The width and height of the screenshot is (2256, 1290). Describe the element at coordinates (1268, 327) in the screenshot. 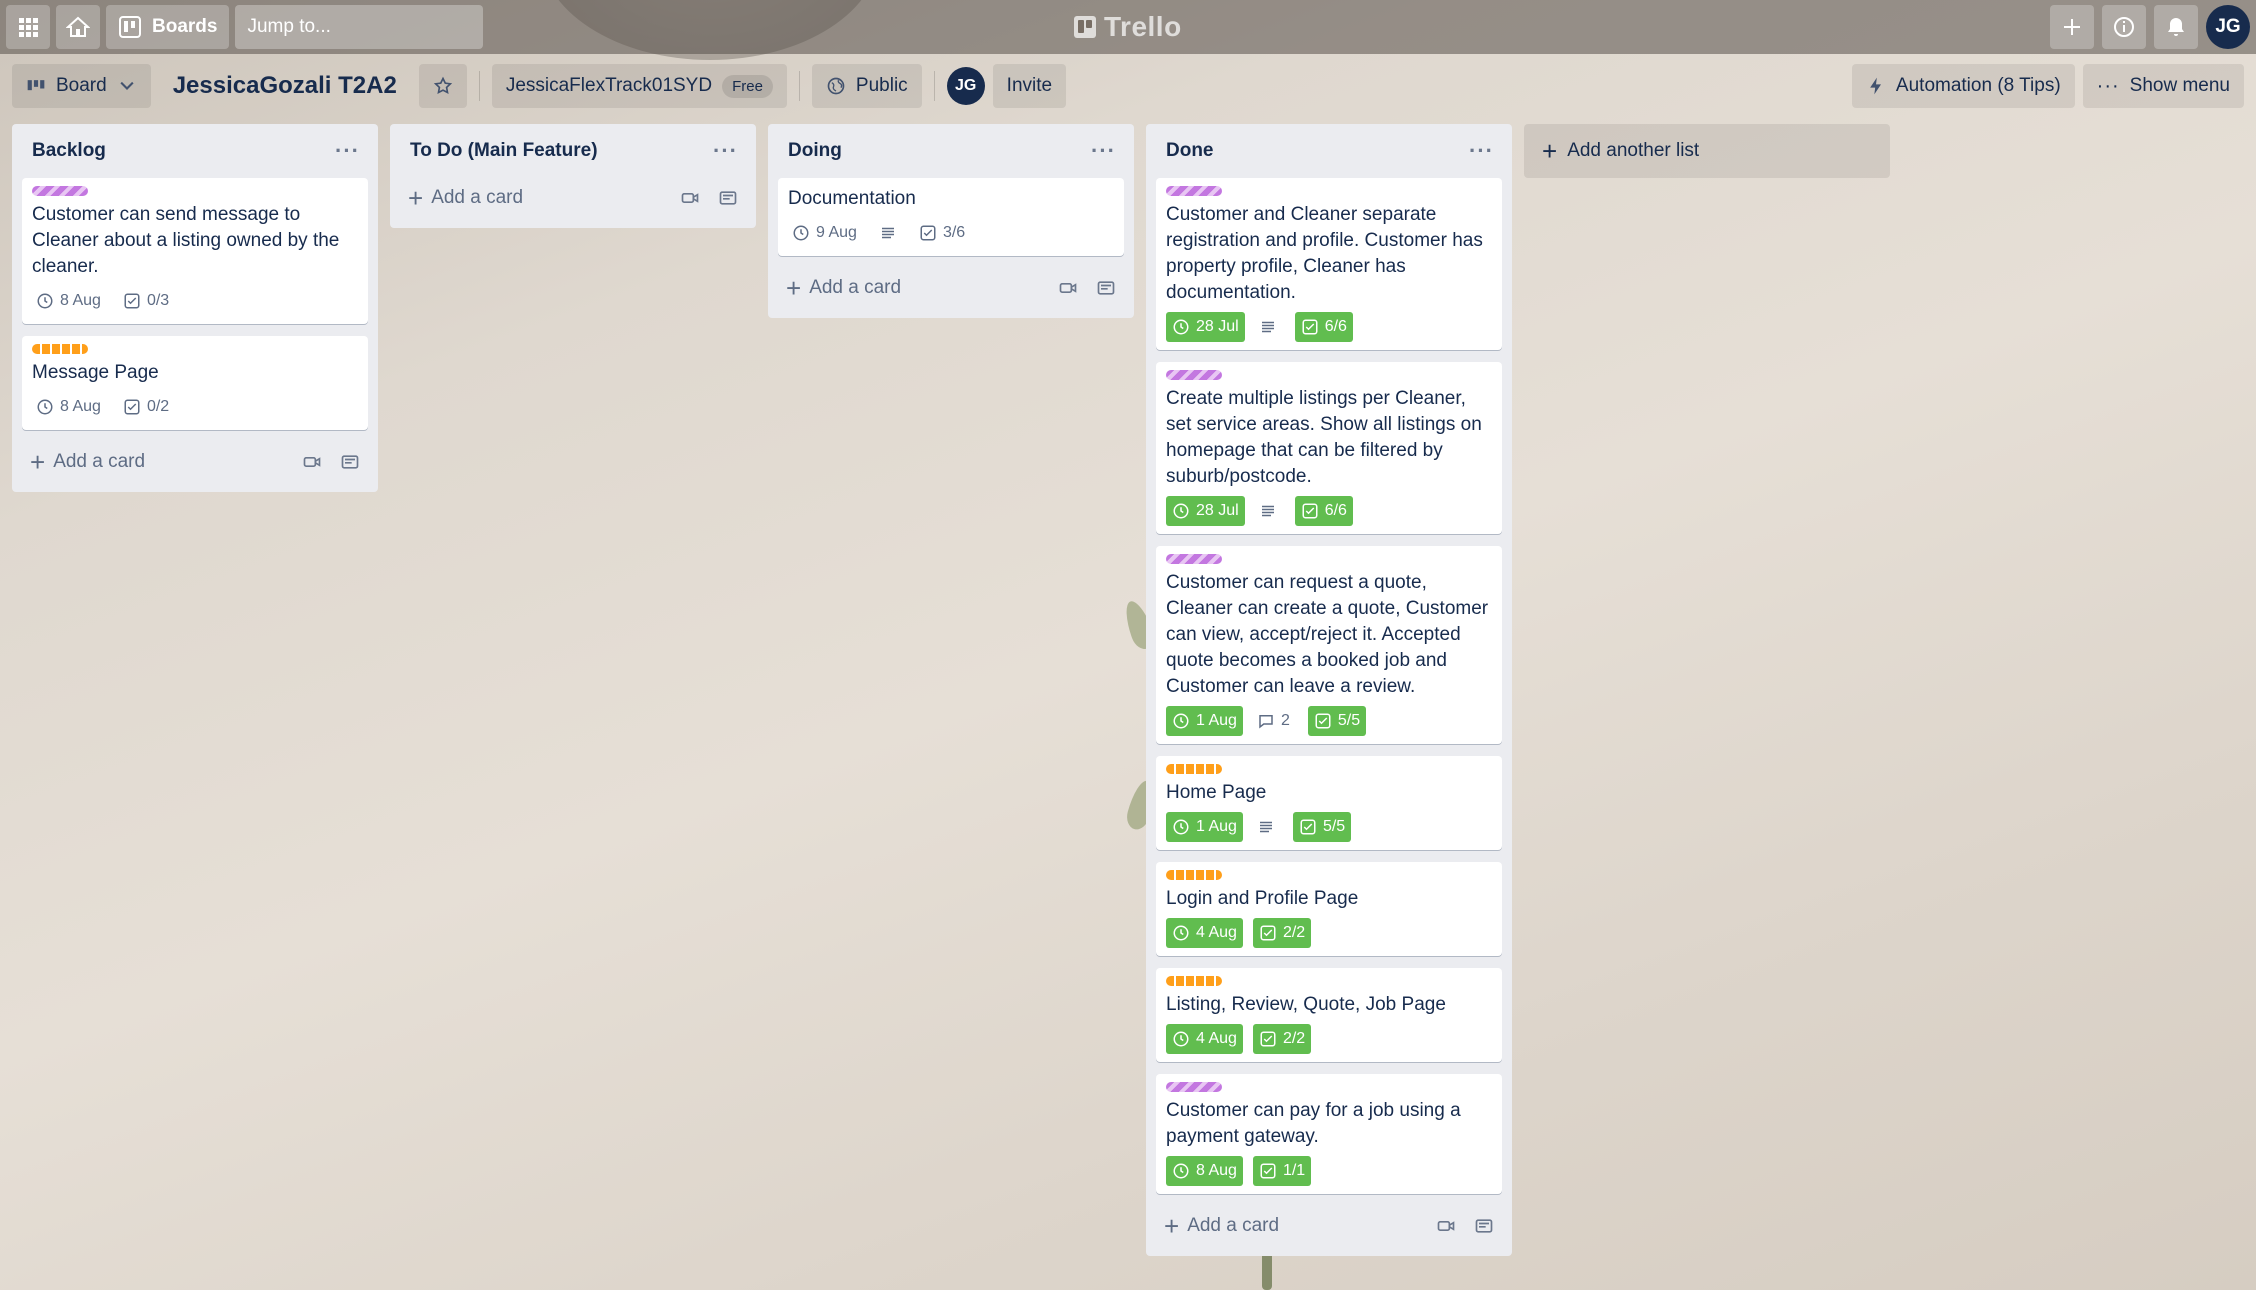

I see `description-badge` at that location.